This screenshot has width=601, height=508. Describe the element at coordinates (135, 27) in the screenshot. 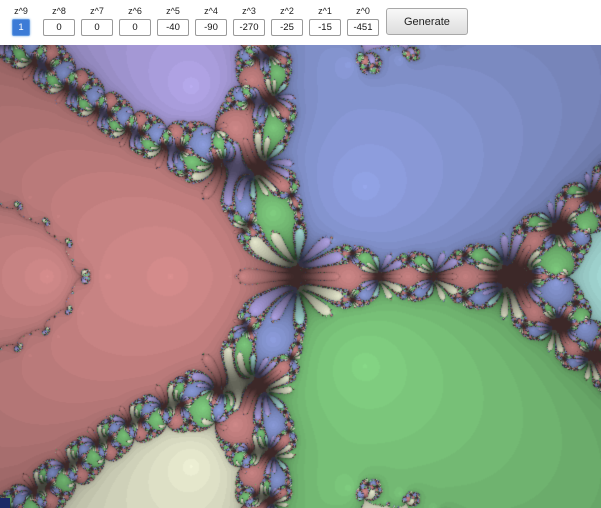

I see `coefficient-input-z6` at that location.